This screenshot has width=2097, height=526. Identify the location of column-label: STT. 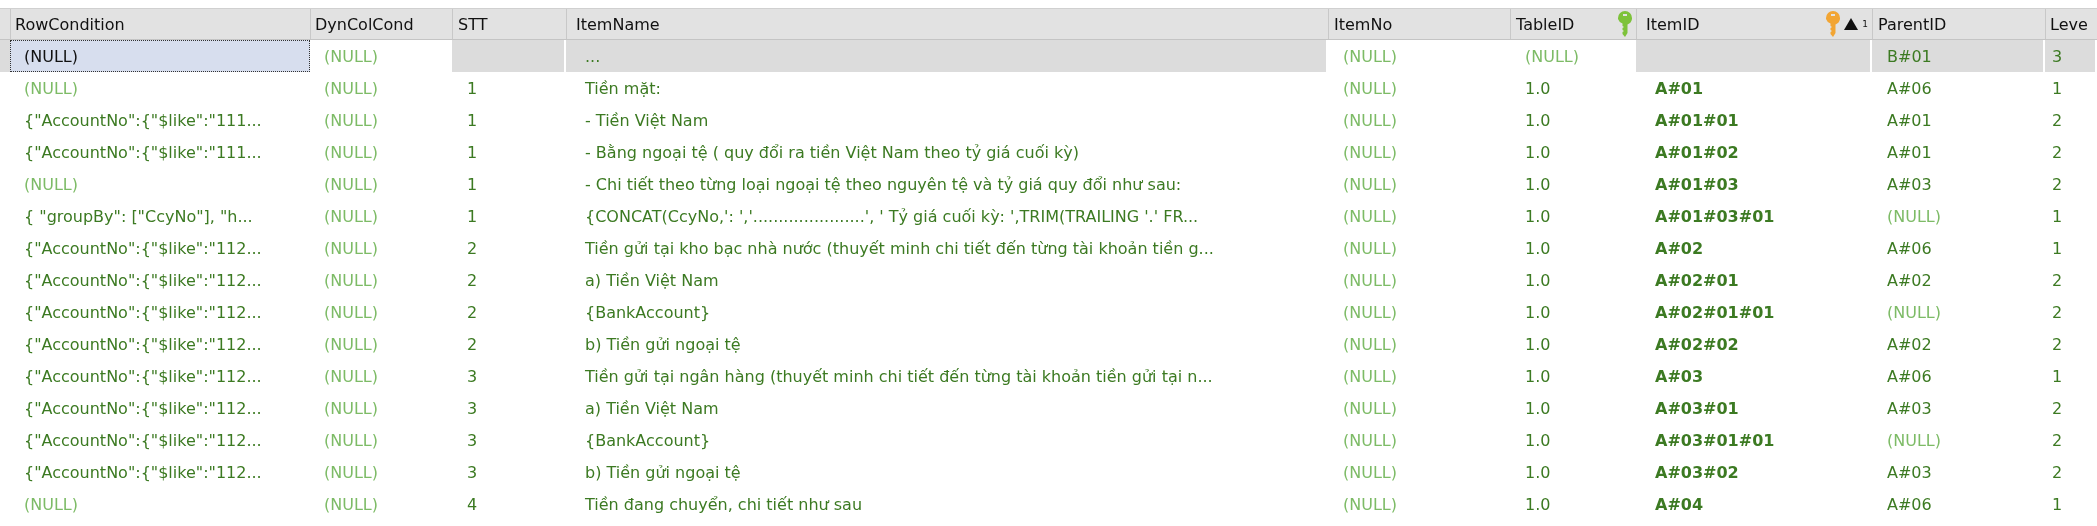
(473, 24).